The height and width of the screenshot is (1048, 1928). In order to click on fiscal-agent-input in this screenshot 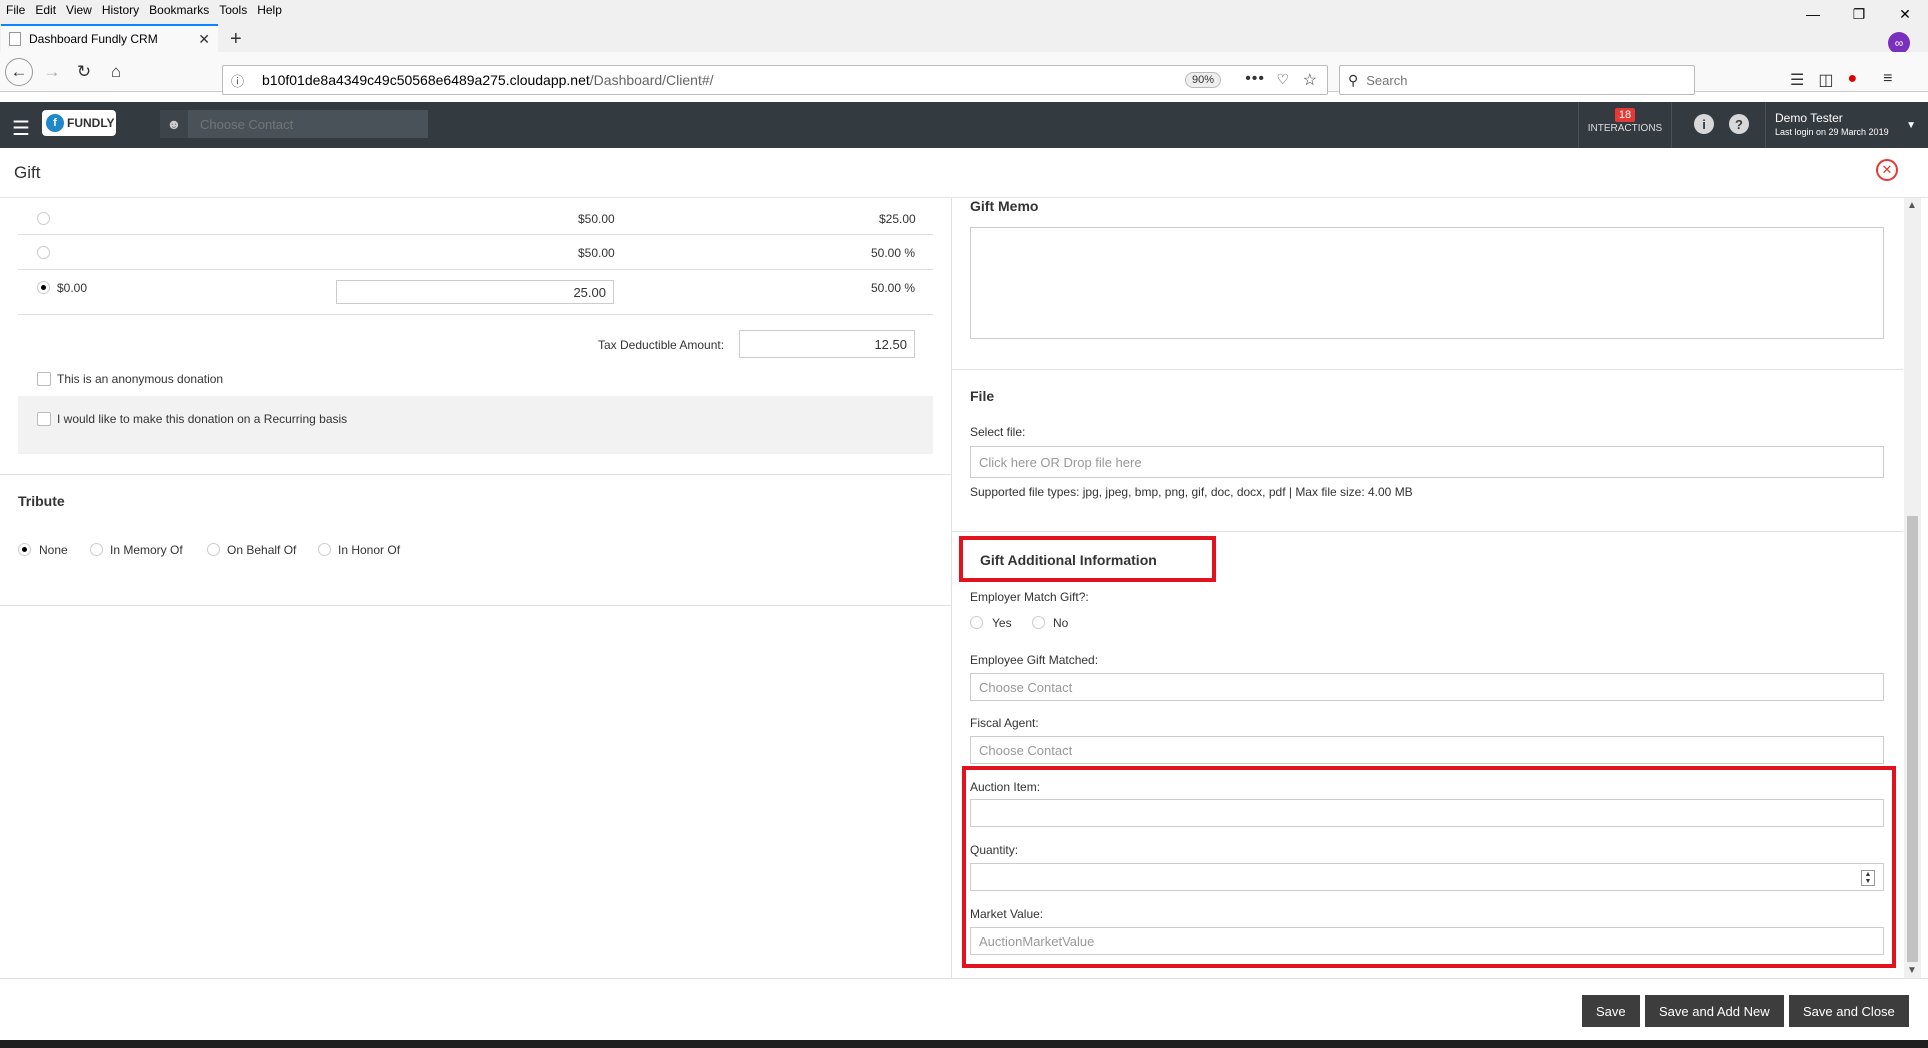, I will do `click(1427, 750)`.